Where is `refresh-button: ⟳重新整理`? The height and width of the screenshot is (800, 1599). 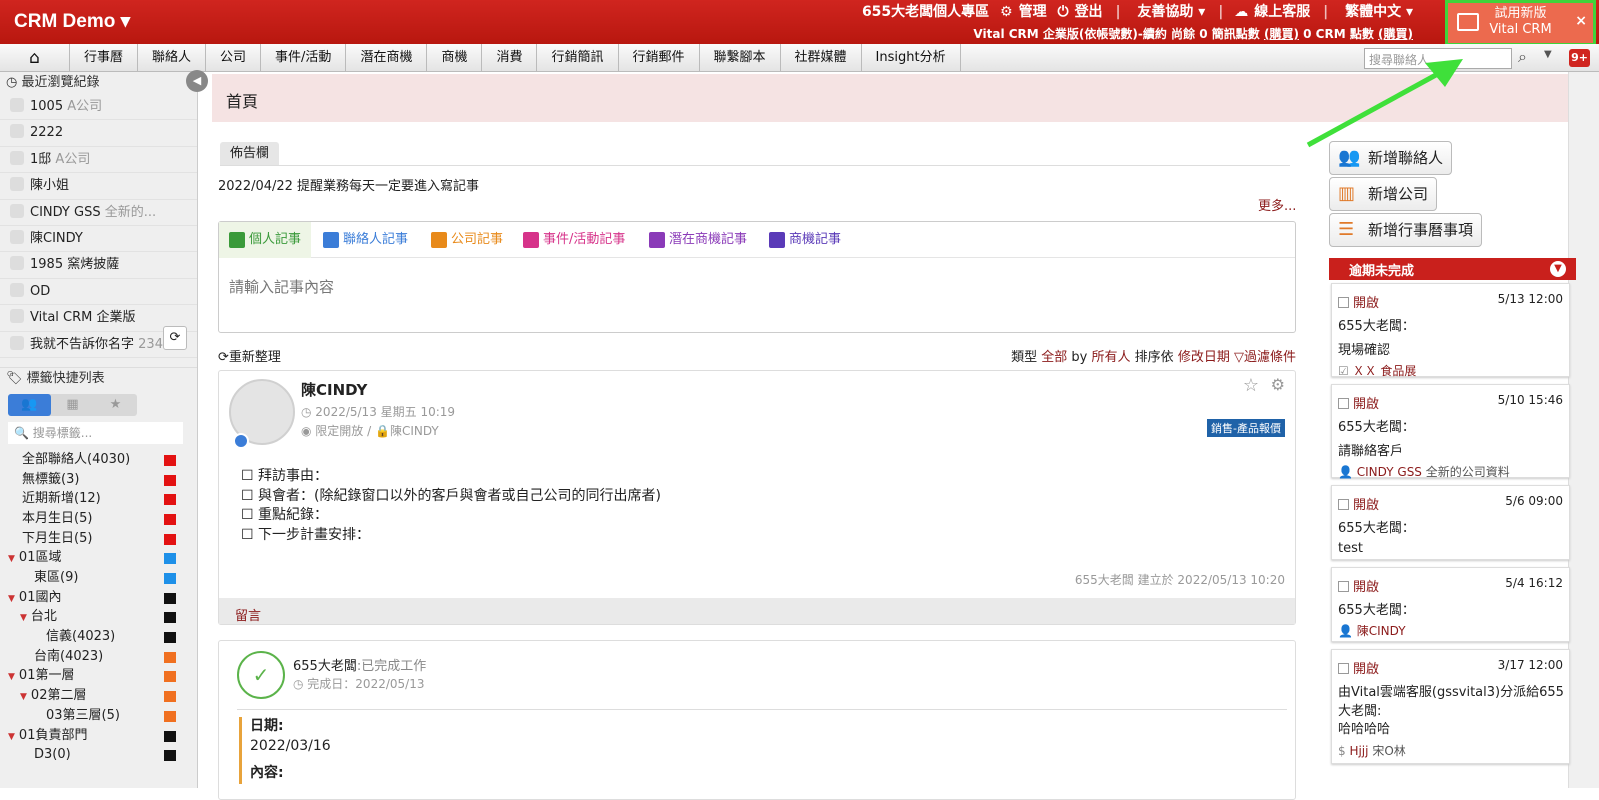 refresh-button: ⟳重新整理 is located at coordinates (249, 357).